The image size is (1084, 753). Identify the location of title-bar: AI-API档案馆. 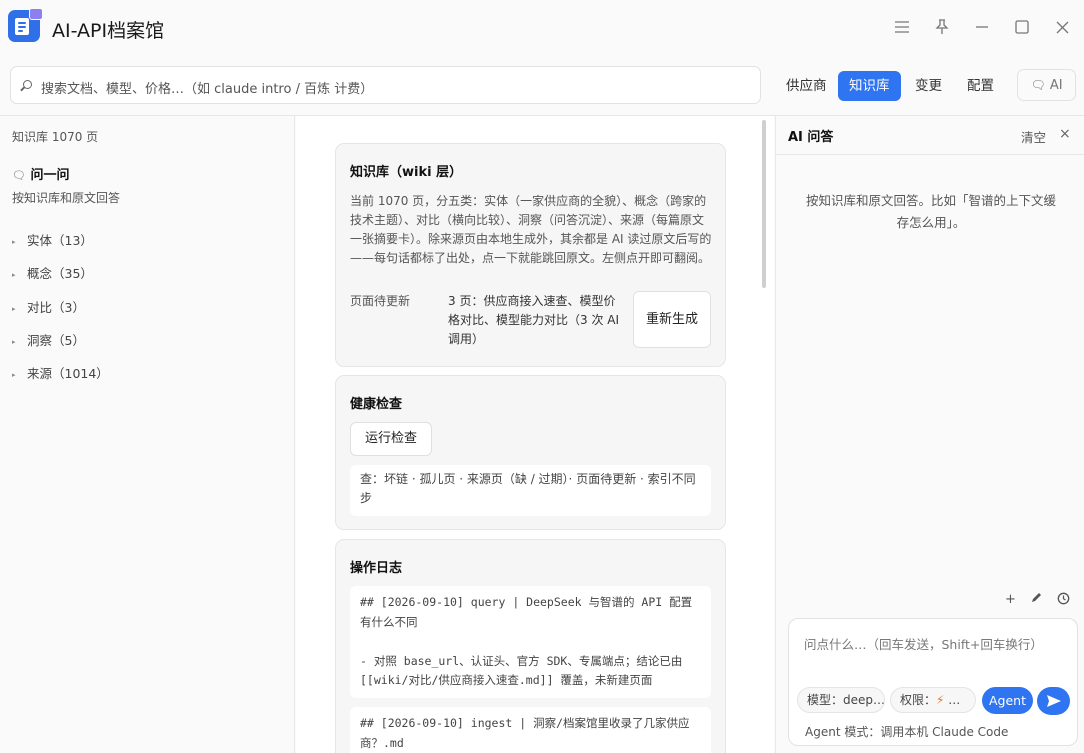
(542, 28).